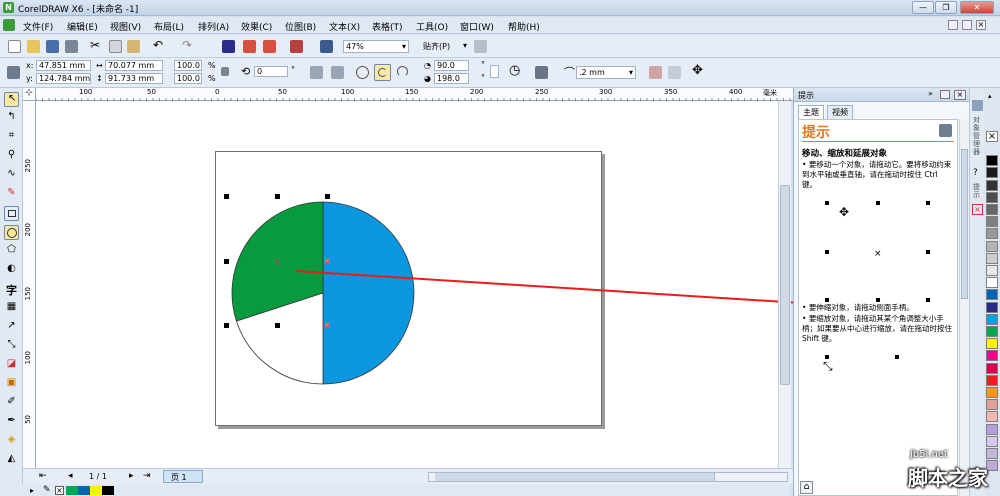 The width and height of the screenshot is (1000, 496). Describe the element at coordinates (975, 173) in the screenshot. I see `hints-help-icon: ?` at that location.